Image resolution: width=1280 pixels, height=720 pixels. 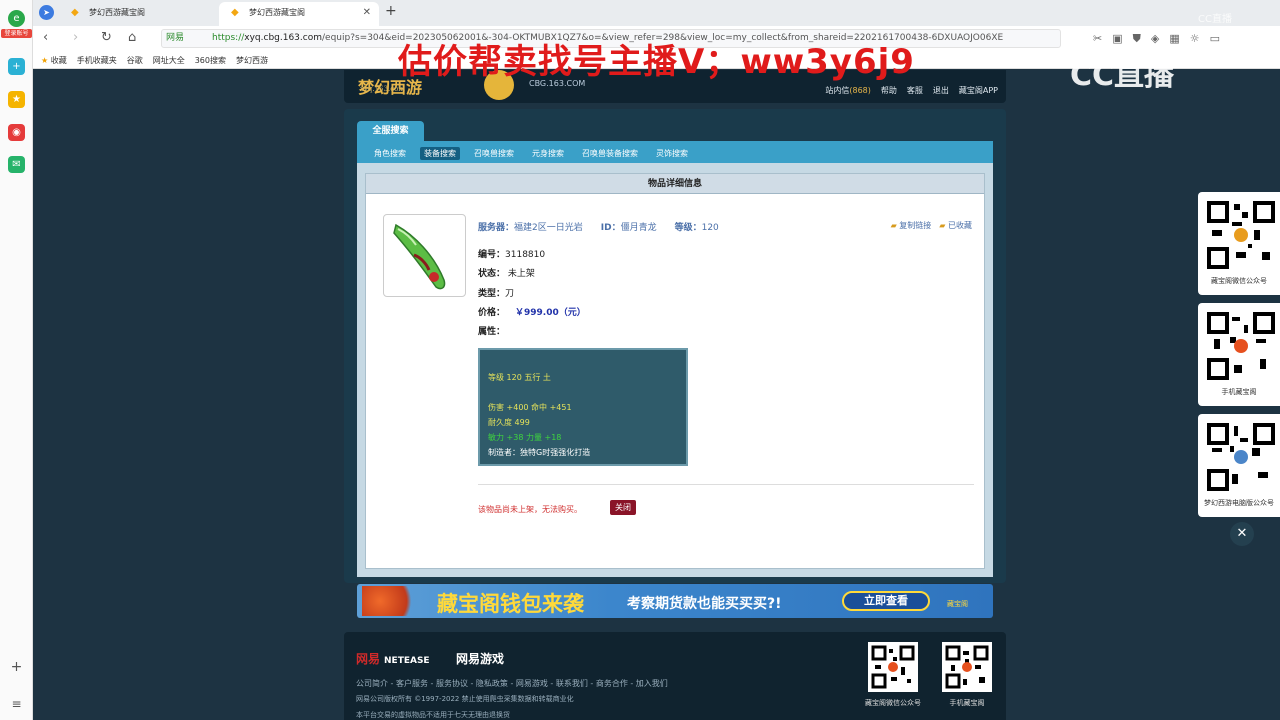 I want to click on favorites-star-icon: ★, so click(x=16, y=99).